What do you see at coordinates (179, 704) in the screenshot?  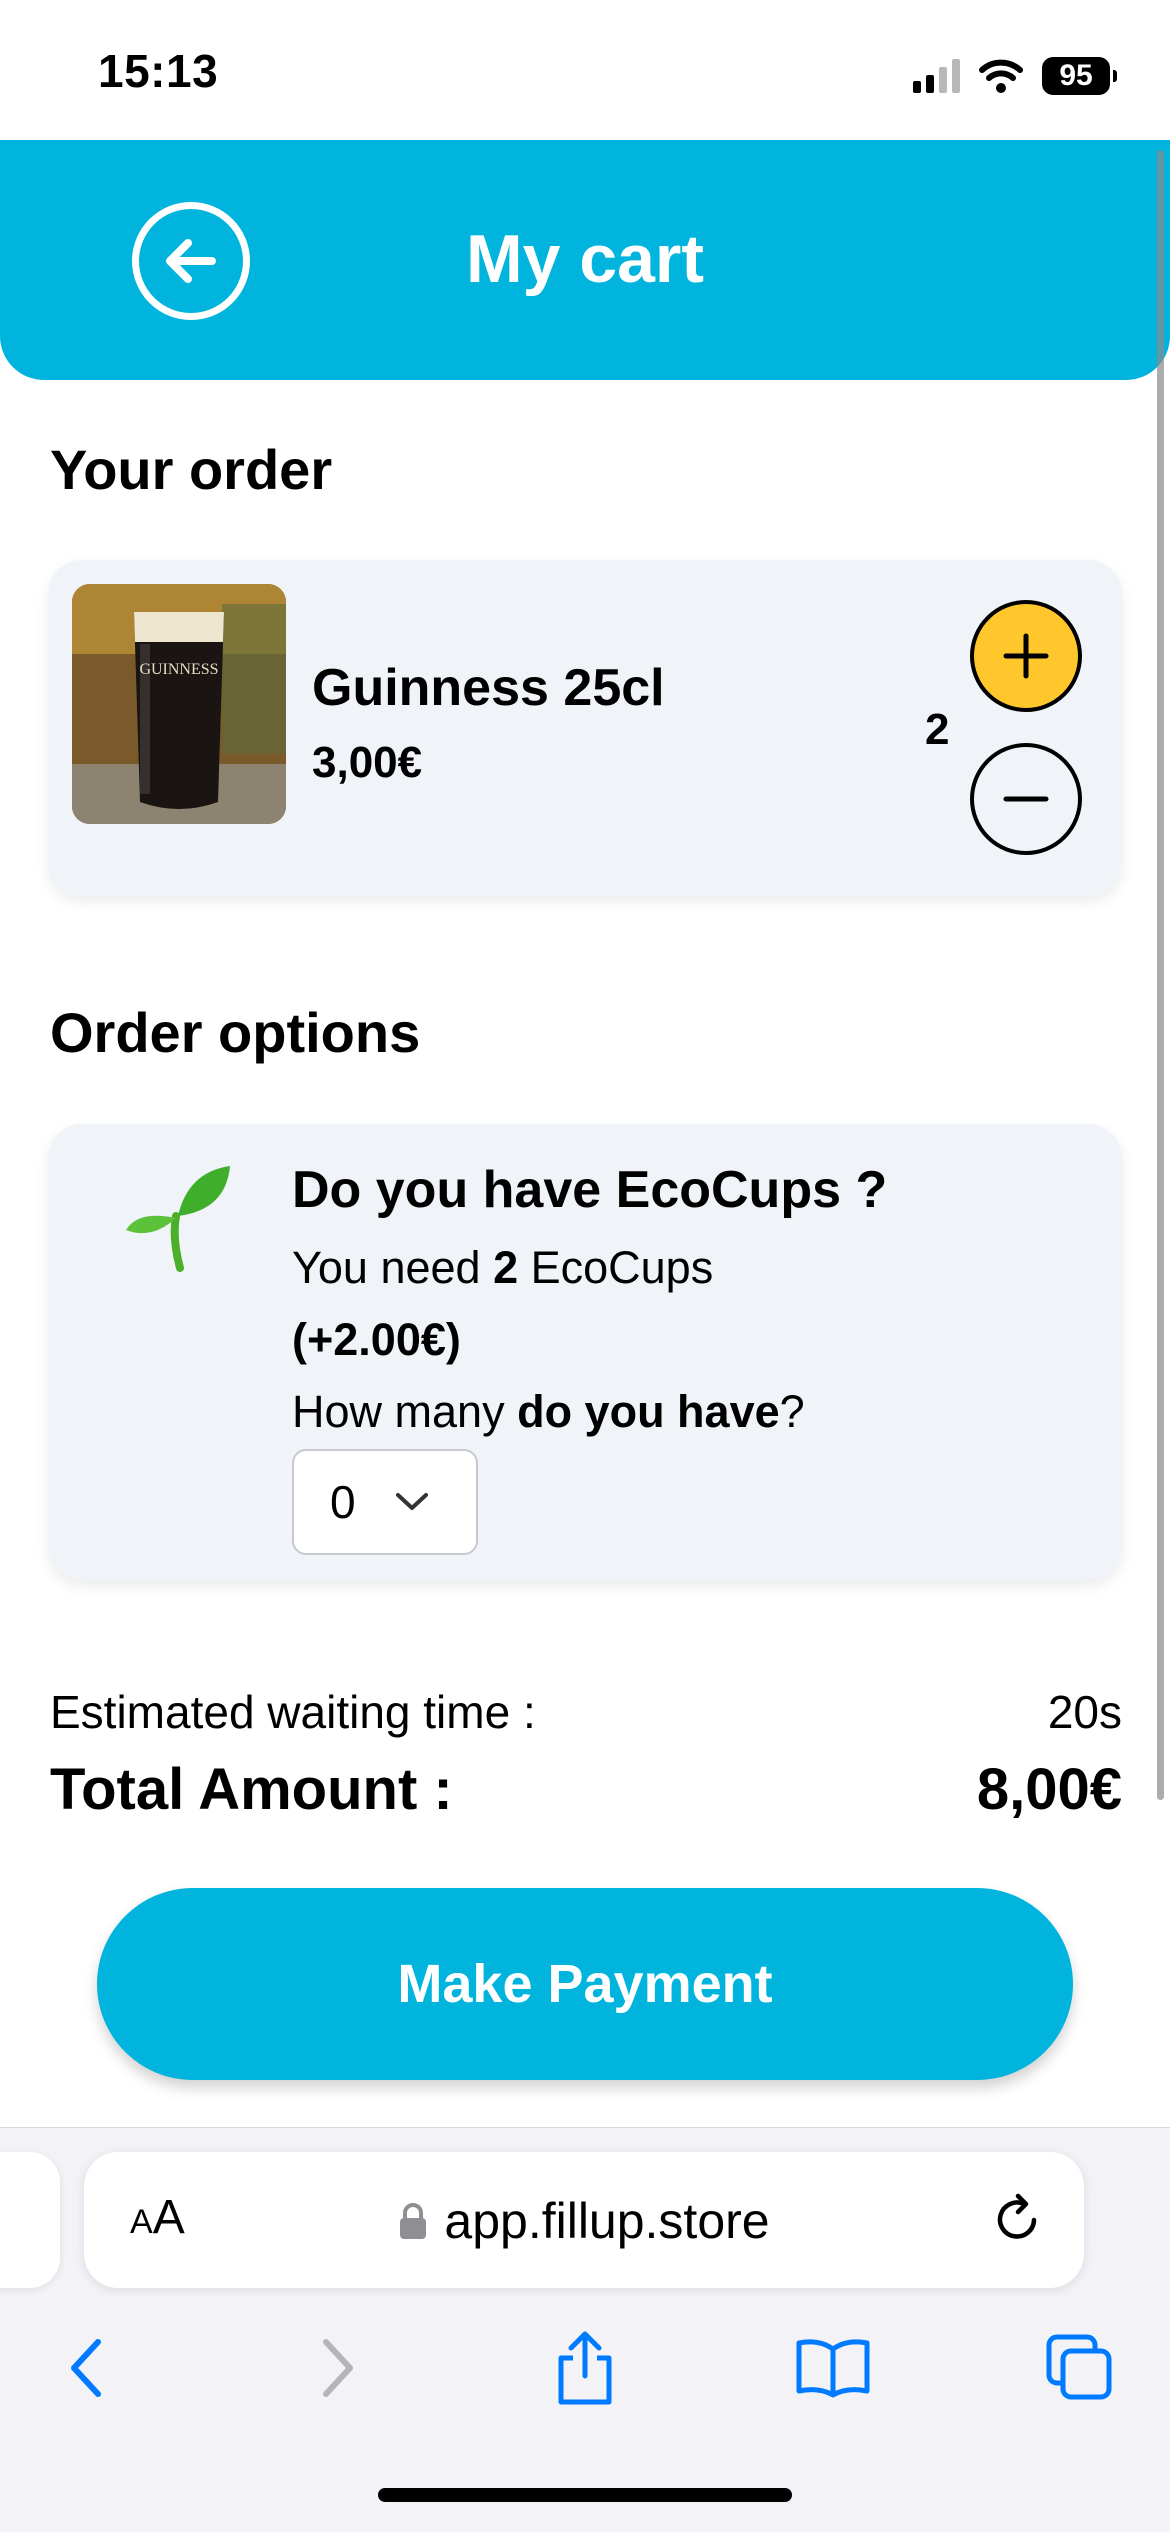 I see `product-image: GUINNESS` at bounding box center [179, 704].